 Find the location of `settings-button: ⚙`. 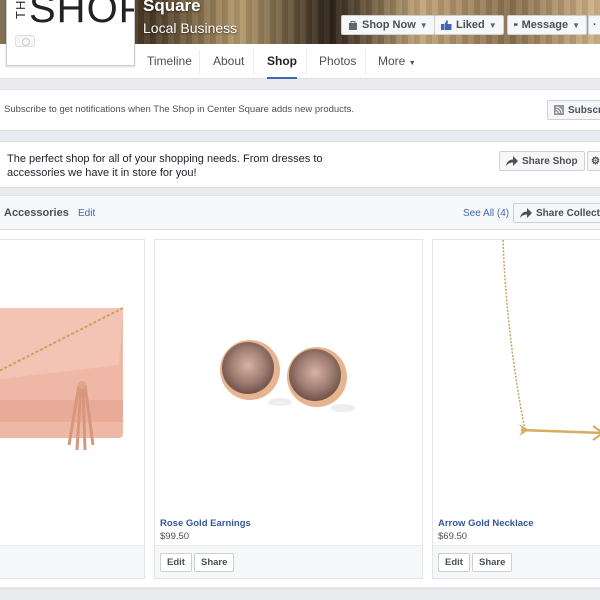

settings-button: ⚙ is located at coordinates (593, 161).